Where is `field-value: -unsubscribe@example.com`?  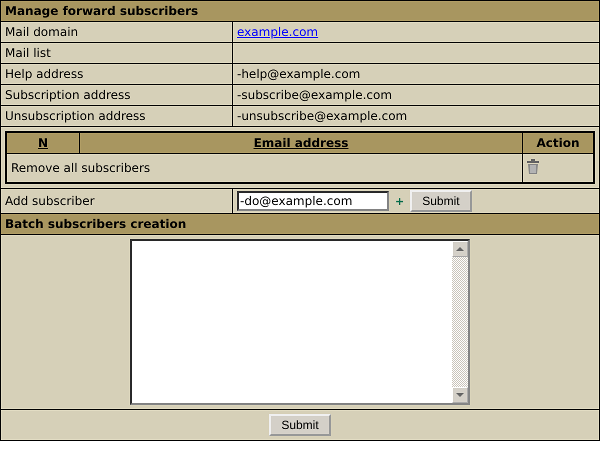
field-value: -unsubscribe@example.com is located at coordinates (416, 116).